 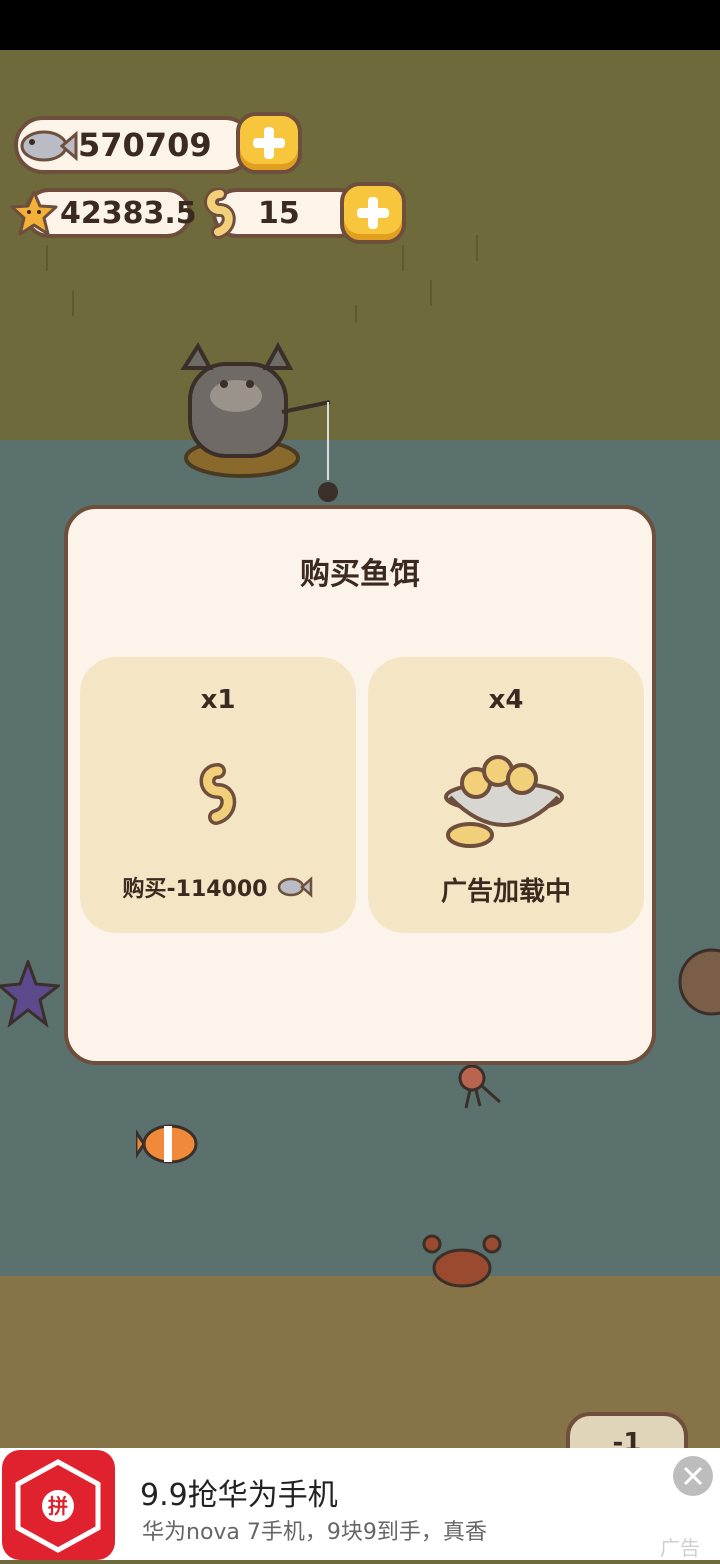 I want to click on bowl-of-worms-icon, so click(x=504, y=801).